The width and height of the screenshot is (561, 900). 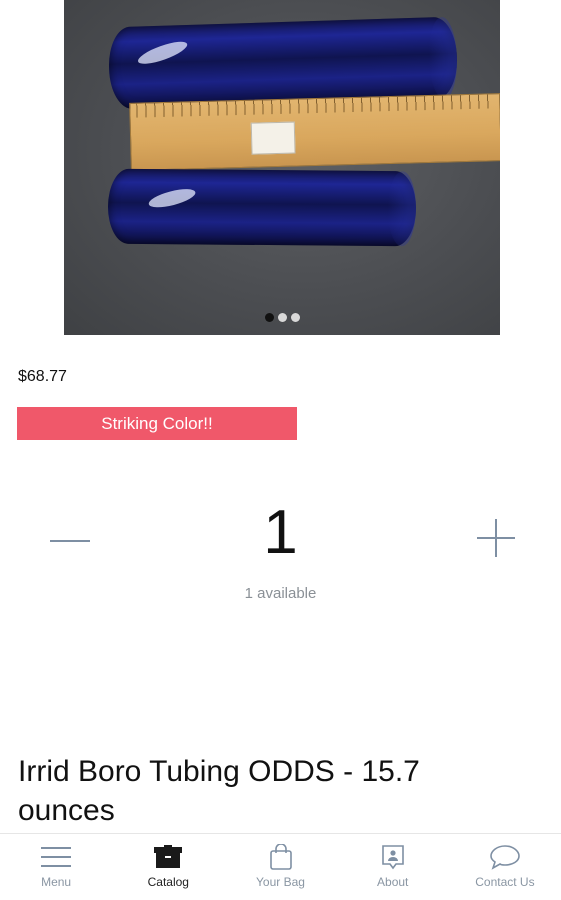 What do you see at coordinates (56, 857) in the screenshot?
I see `hamburger-icon` at bounding box center [56, 857].